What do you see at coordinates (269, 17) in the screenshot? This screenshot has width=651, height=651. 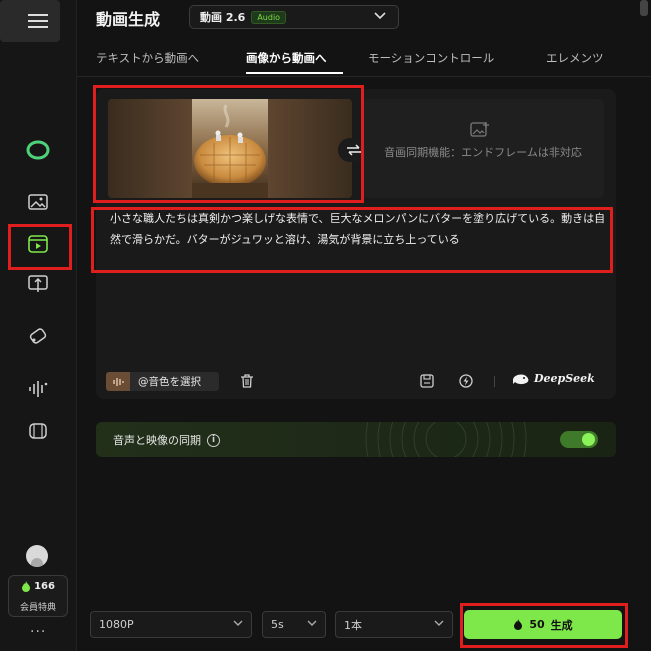 I see `audio-badge: Audio` at bounding box center [269, 17].